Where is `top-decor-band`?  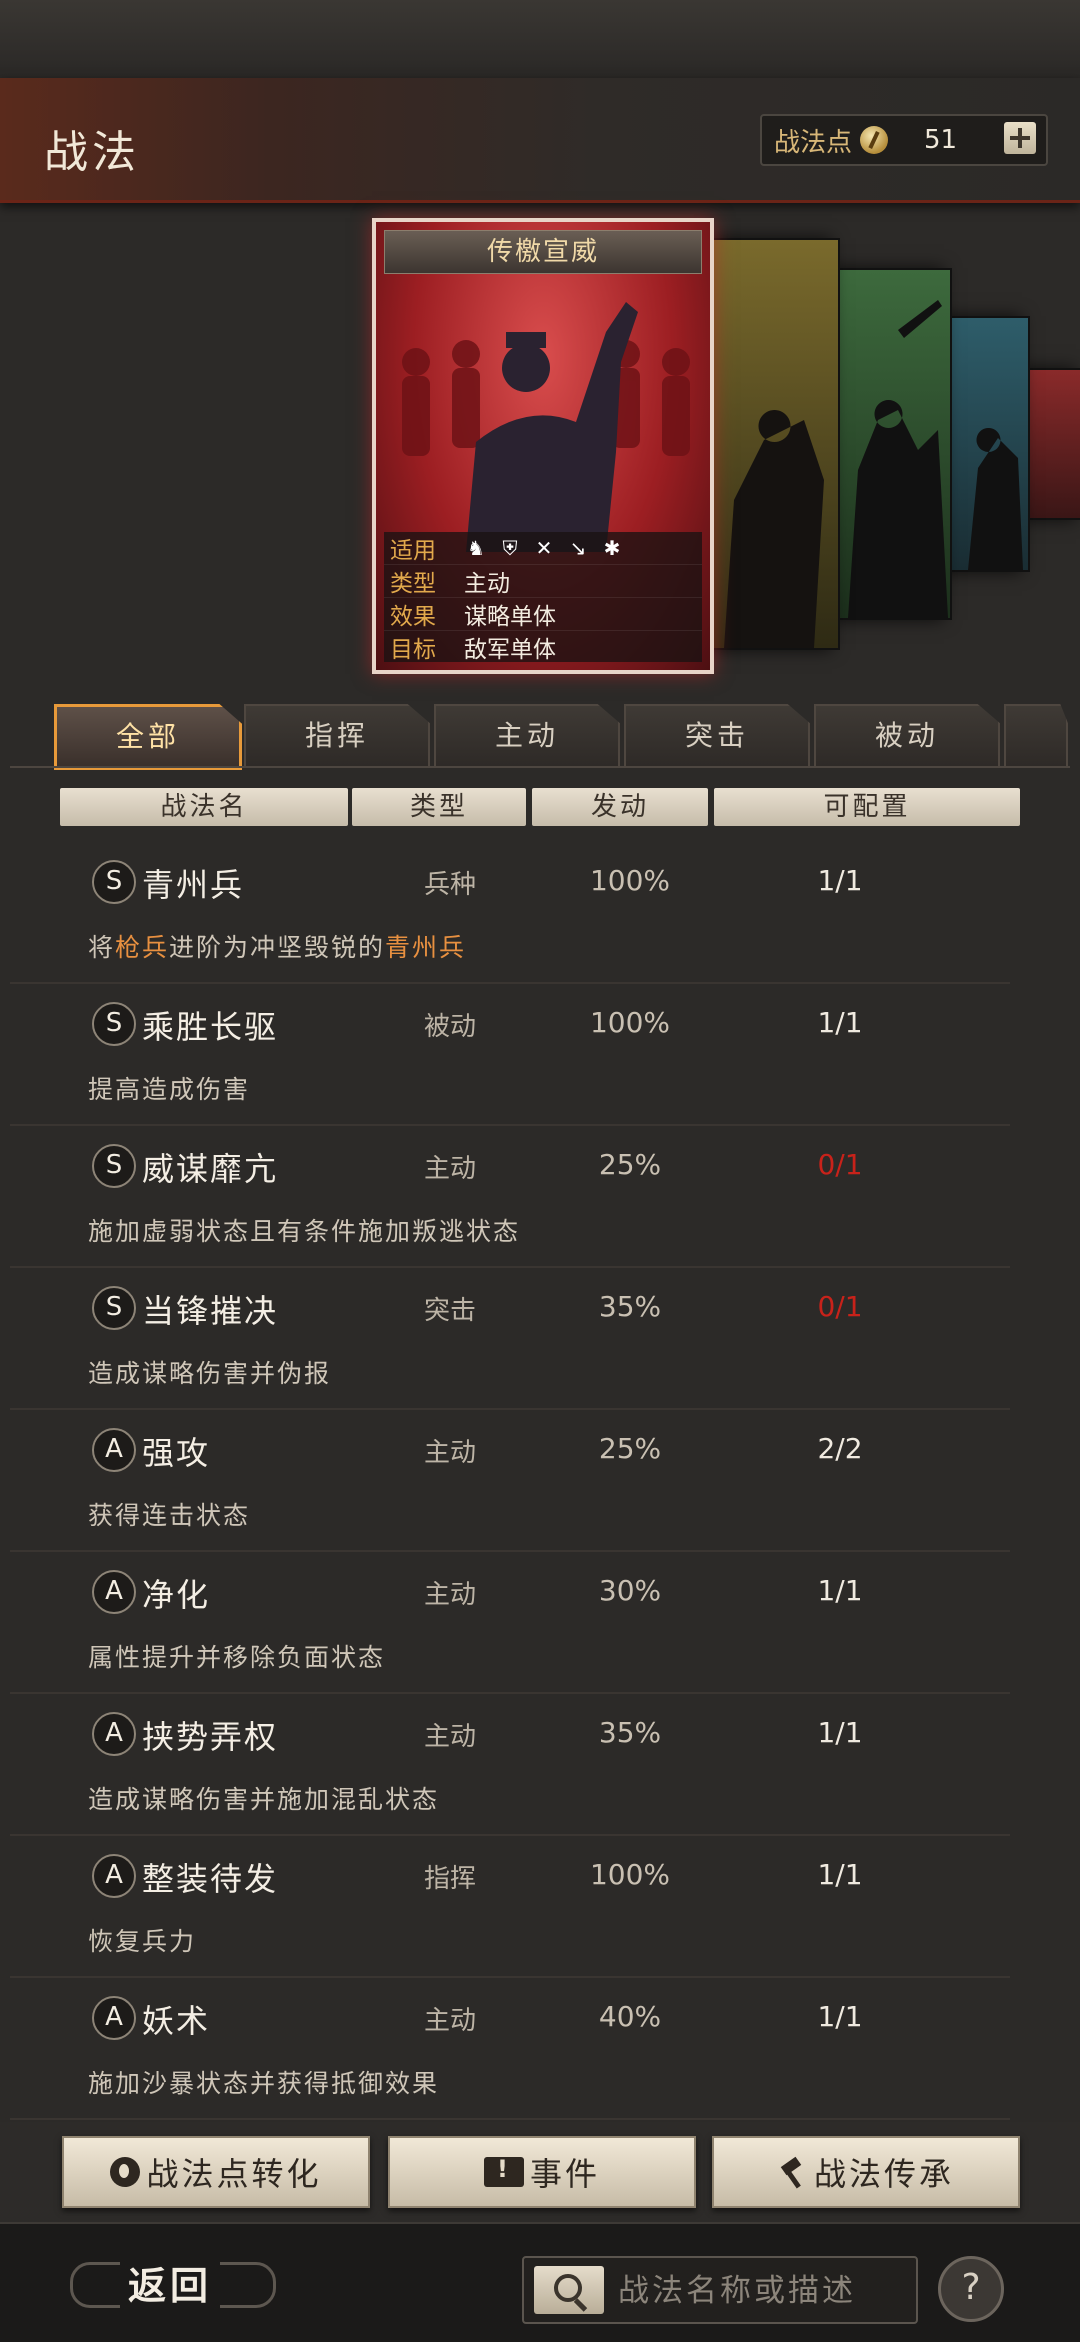
top-decor-band is located at coordinates (540, 39).